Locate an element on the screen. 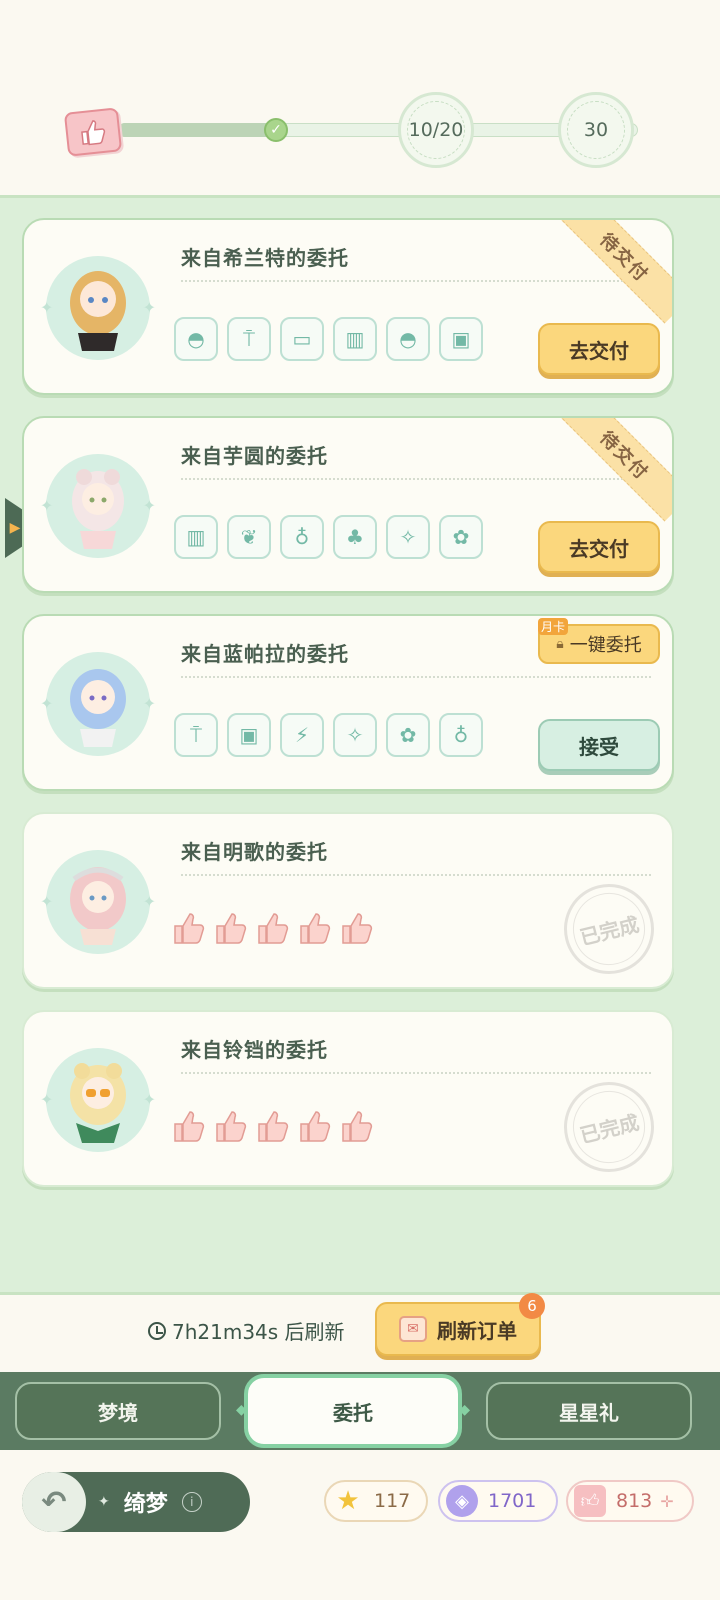 The width and height of the screenshot is (720, 1600). star-count: 117 is located at coordinates (392, 1501).